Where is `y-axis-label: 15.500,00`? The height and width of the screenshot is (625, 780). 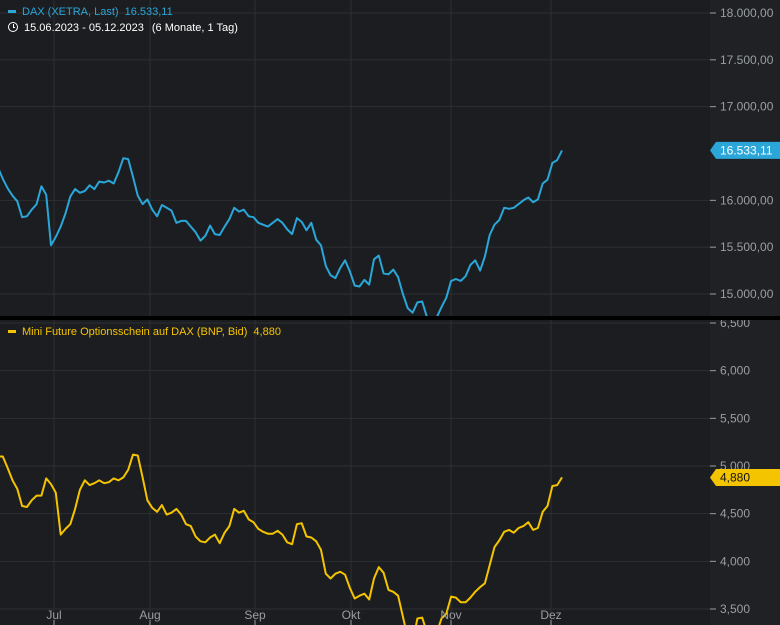 y-axis-label: 15.500,00 is located at coordinates (747, 247).